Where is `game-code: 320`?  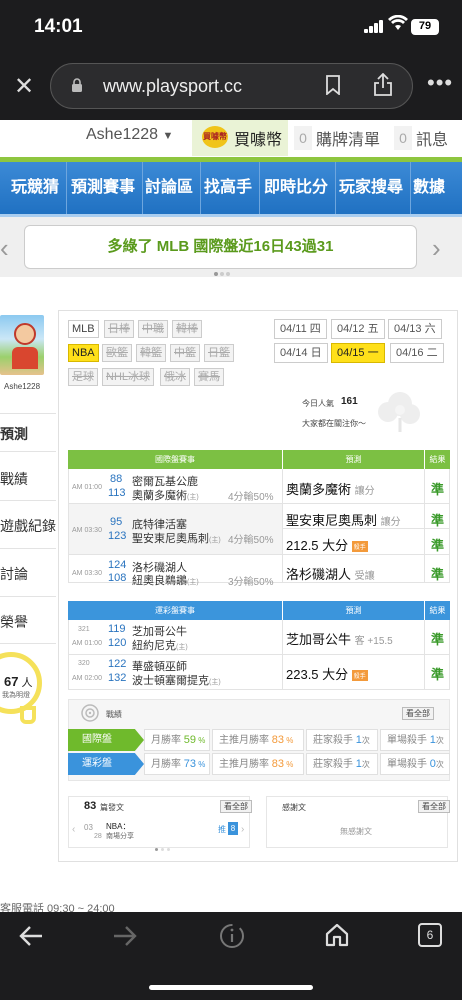 game-code: 320 is located at coordinates (84, 663).